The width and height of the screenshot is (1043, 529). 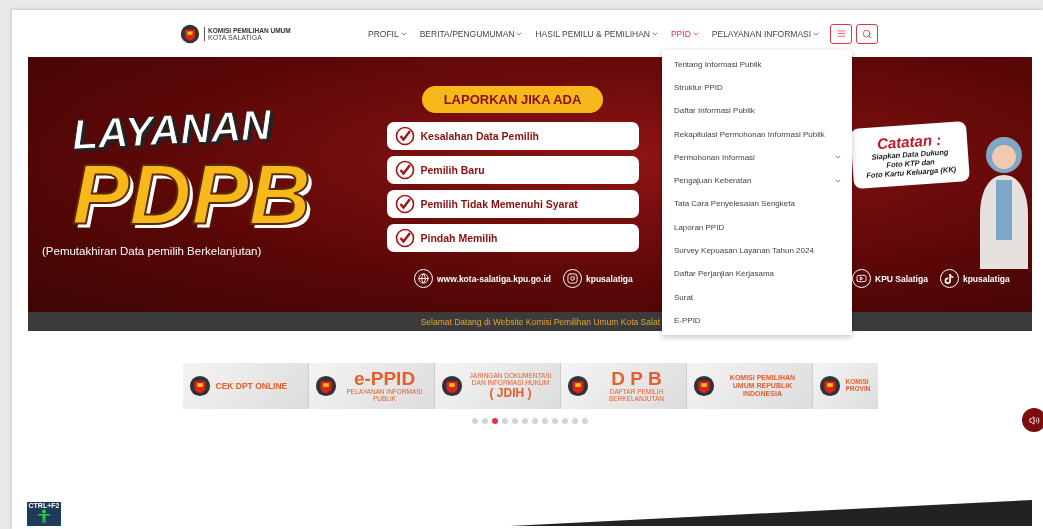 What do you see at coordinates (756, 297) in the screenshot?
I see `menu-item: Surat` at bounding box center [756, 297].